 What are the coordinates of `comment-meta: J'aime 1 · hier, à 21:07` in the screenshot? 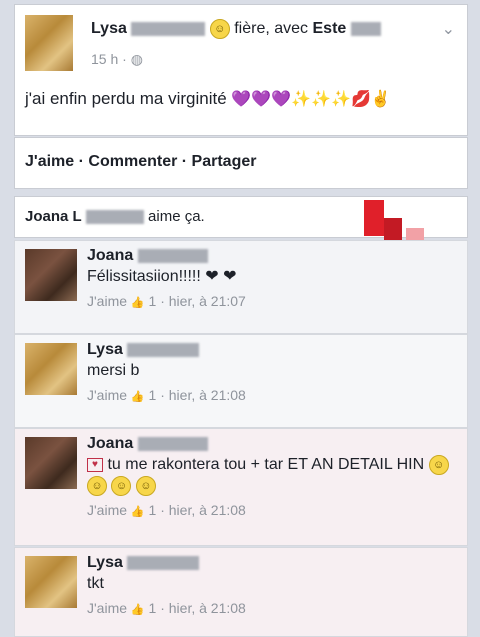 It's located at (273, 302).